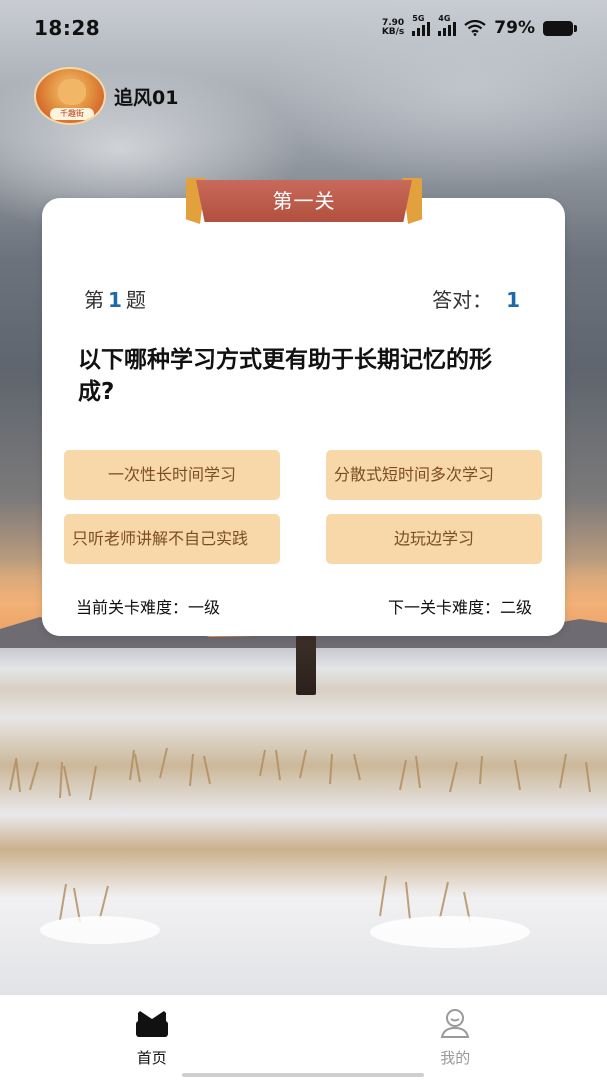  I want to click on network-speed: 7.90 KB/s, so click(393, 28).